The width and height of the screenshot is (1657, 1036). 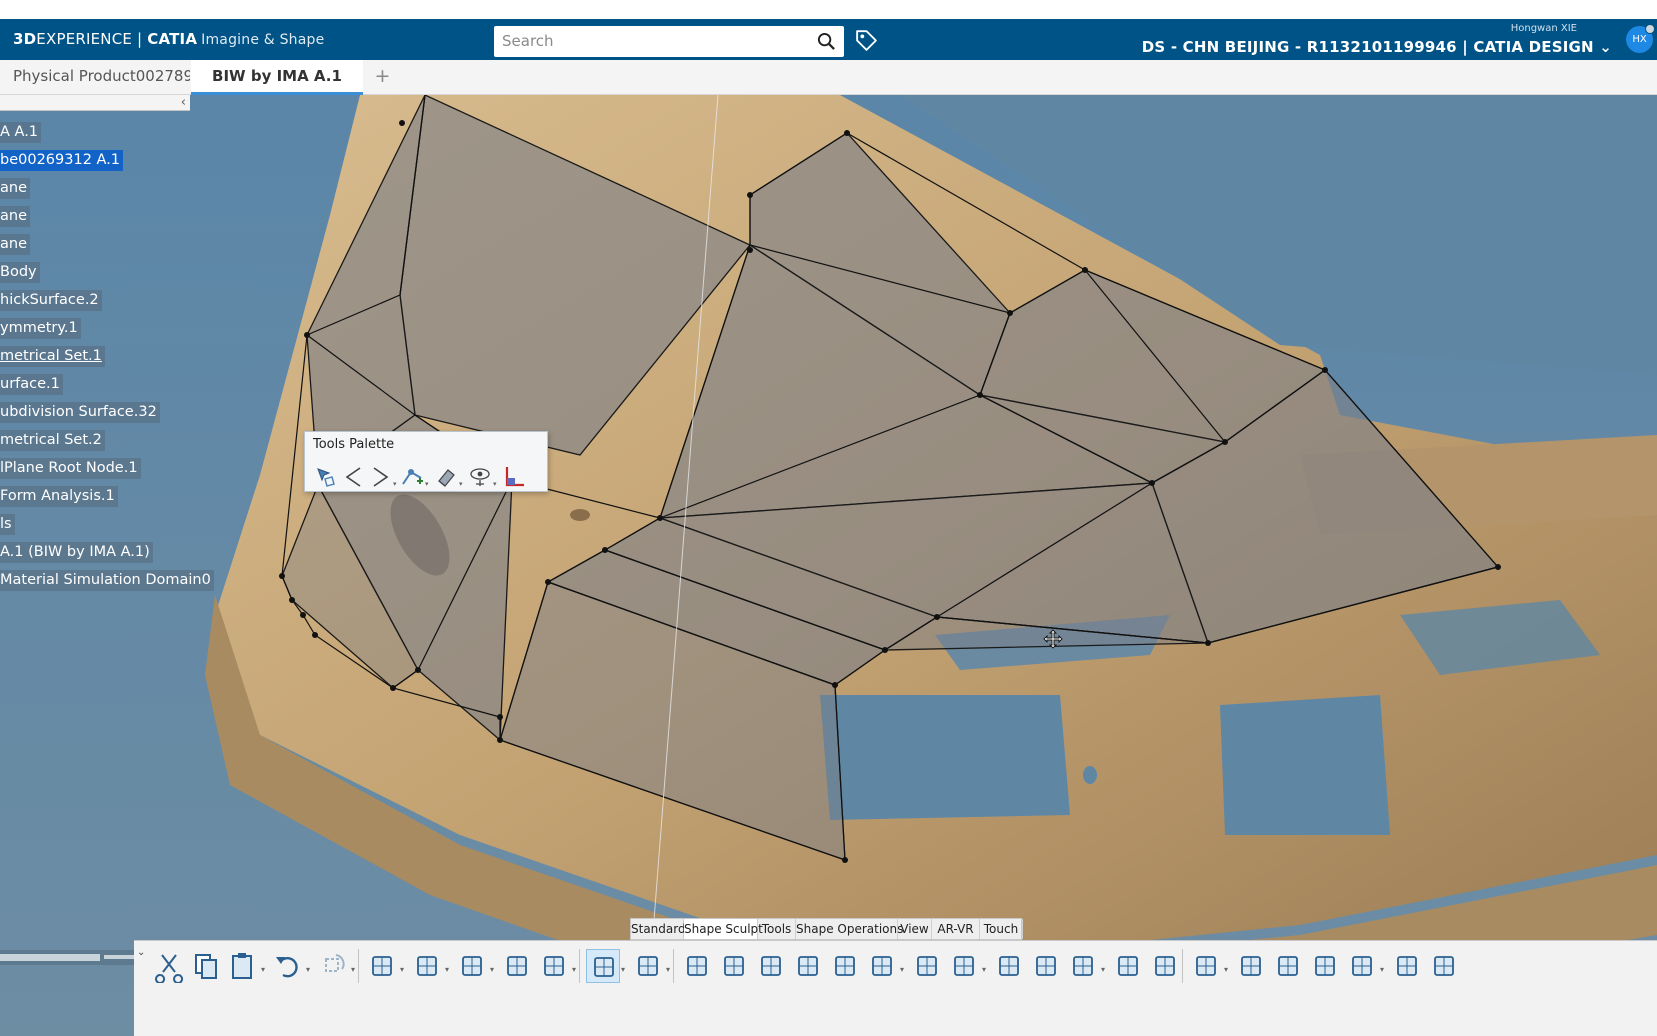 I want to click on plane-button, so click(x=427, y=966).